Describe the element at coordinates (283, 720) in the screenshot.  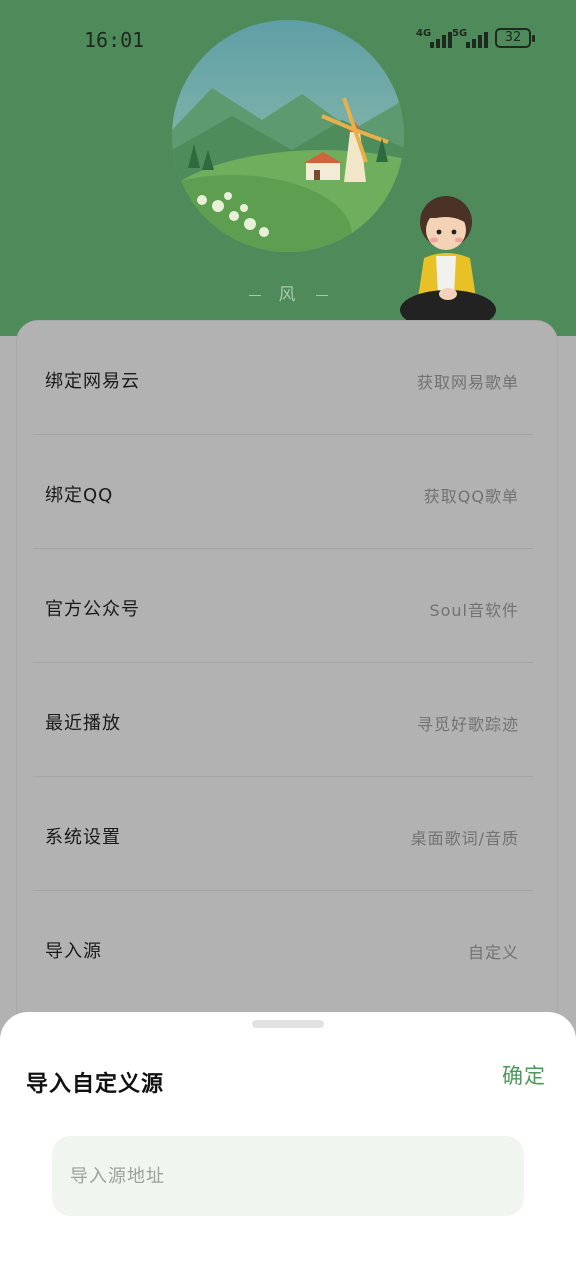
I see `menu-item-recent-play: 最近播放 寻觅好歌踪迹` at that location.